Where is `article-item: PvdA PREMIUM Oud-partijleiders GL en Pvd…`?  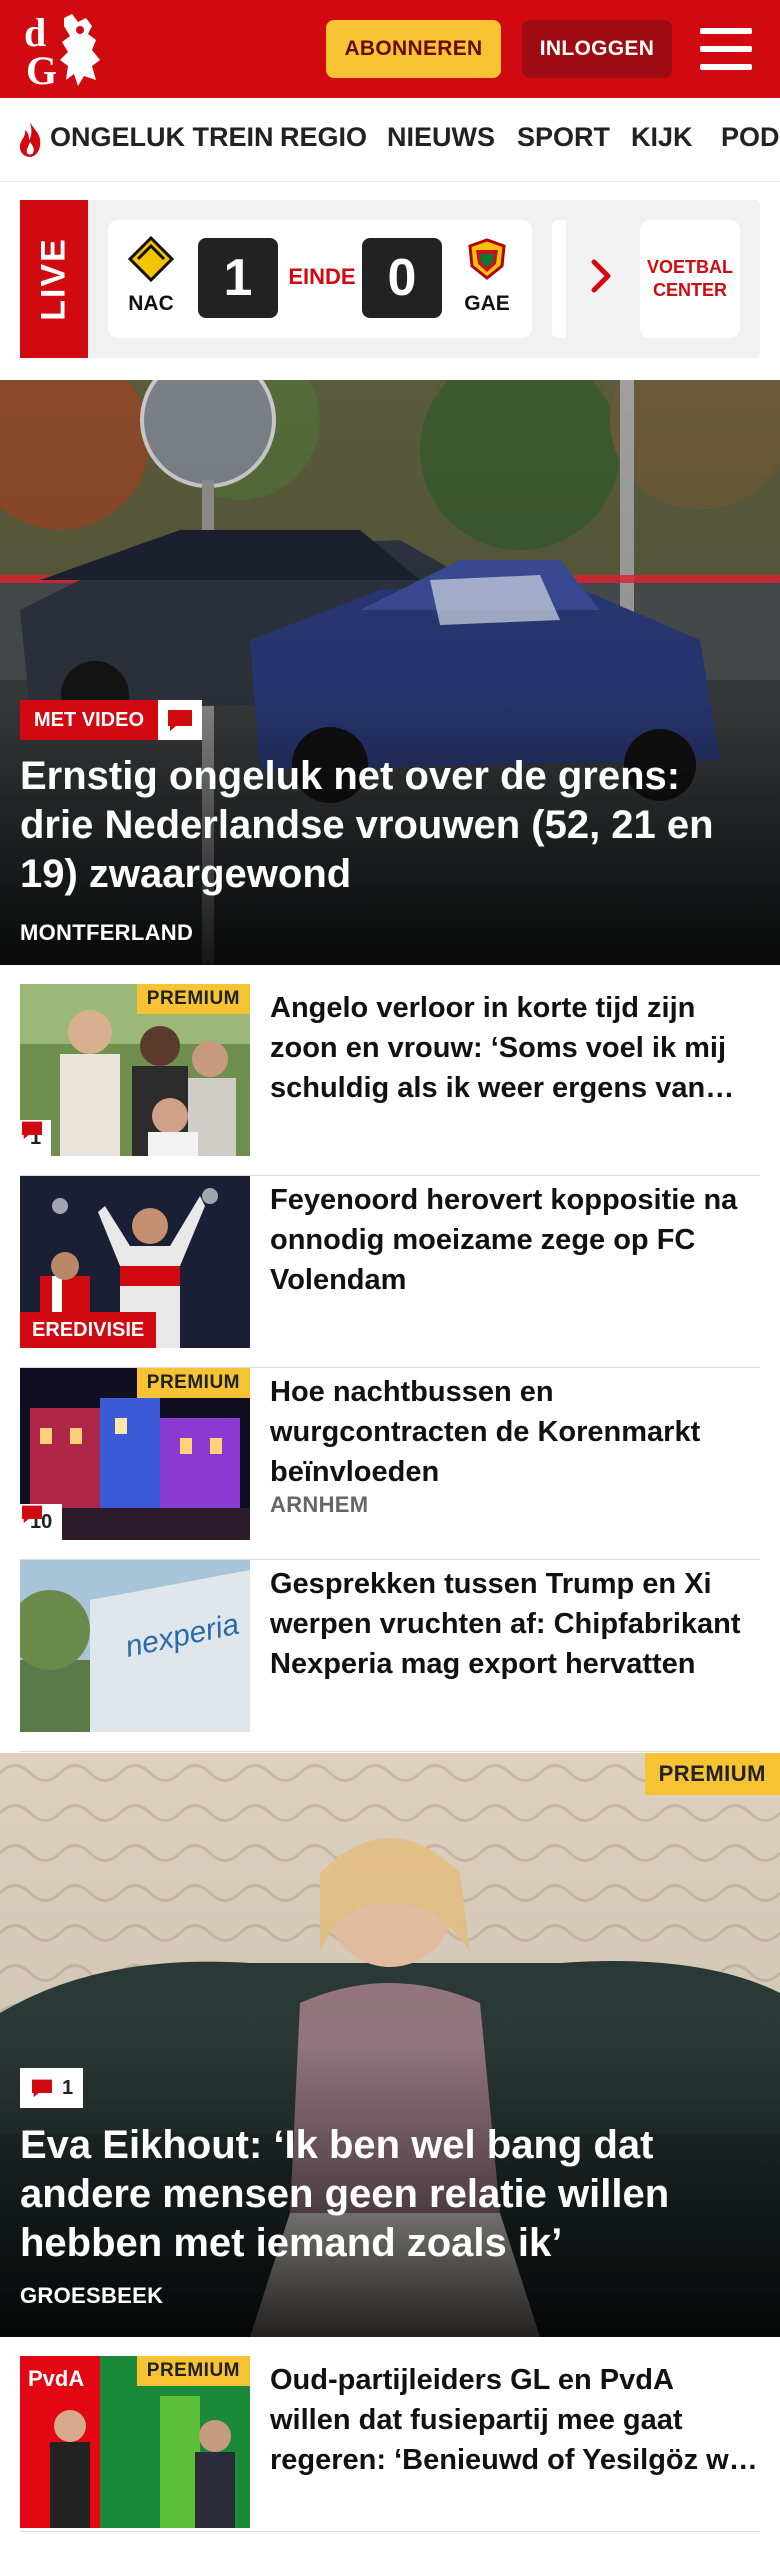 article-item: PvdA PREMIUM Oud-partijleiders GL en Pvd… is located at coordinates (390, 2444).